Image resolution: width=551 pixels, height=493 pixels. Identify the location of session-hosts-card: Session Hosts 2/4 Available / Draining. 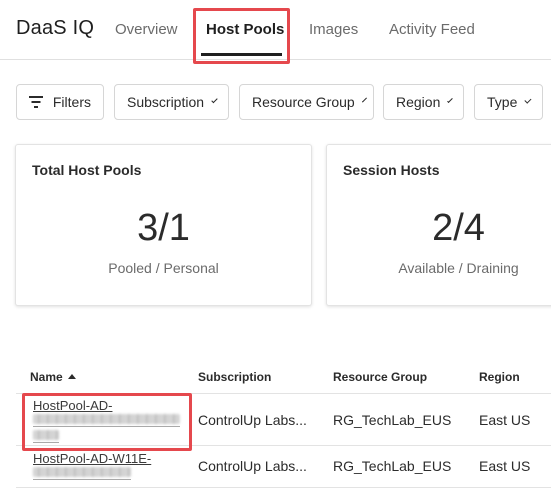
(438, 225).